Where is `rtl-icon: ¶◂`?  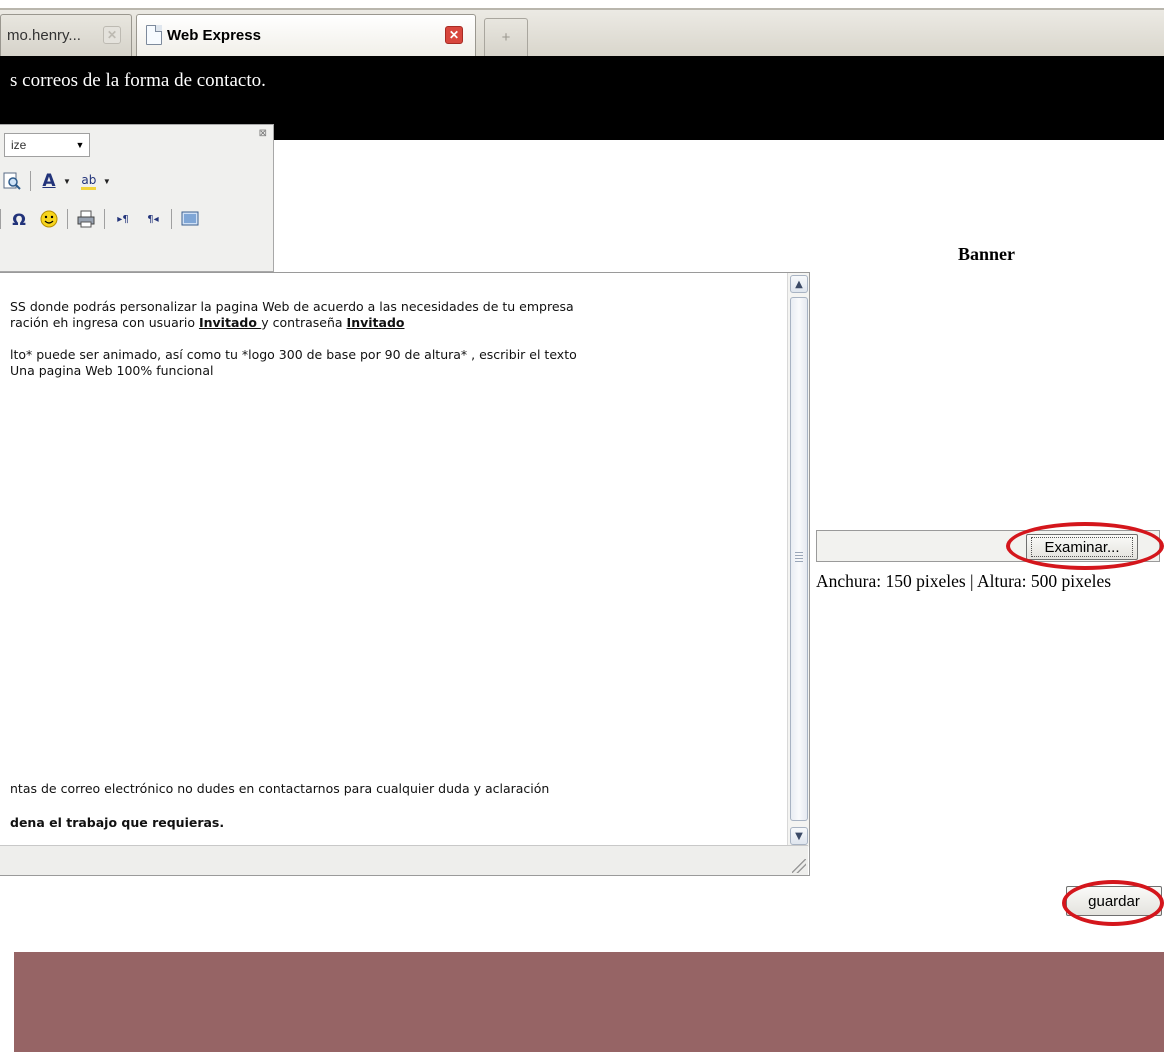
rtl-icon: ¶◂ is located at coordinates (153, 219).